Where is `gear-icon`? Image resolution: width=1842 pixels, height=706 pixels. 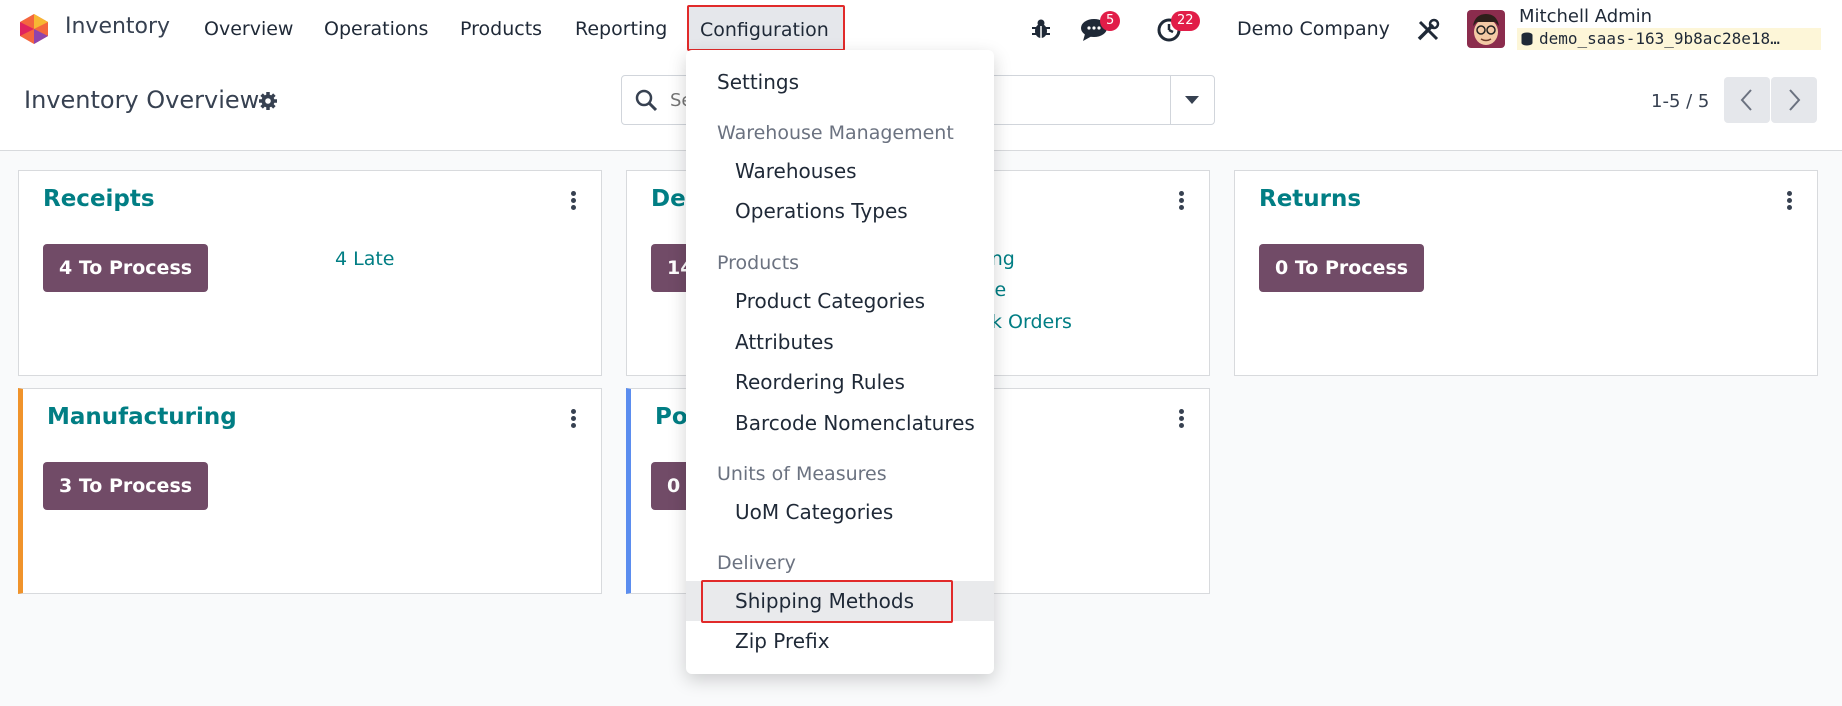
gear-icon is located at coordinates (268, 101).